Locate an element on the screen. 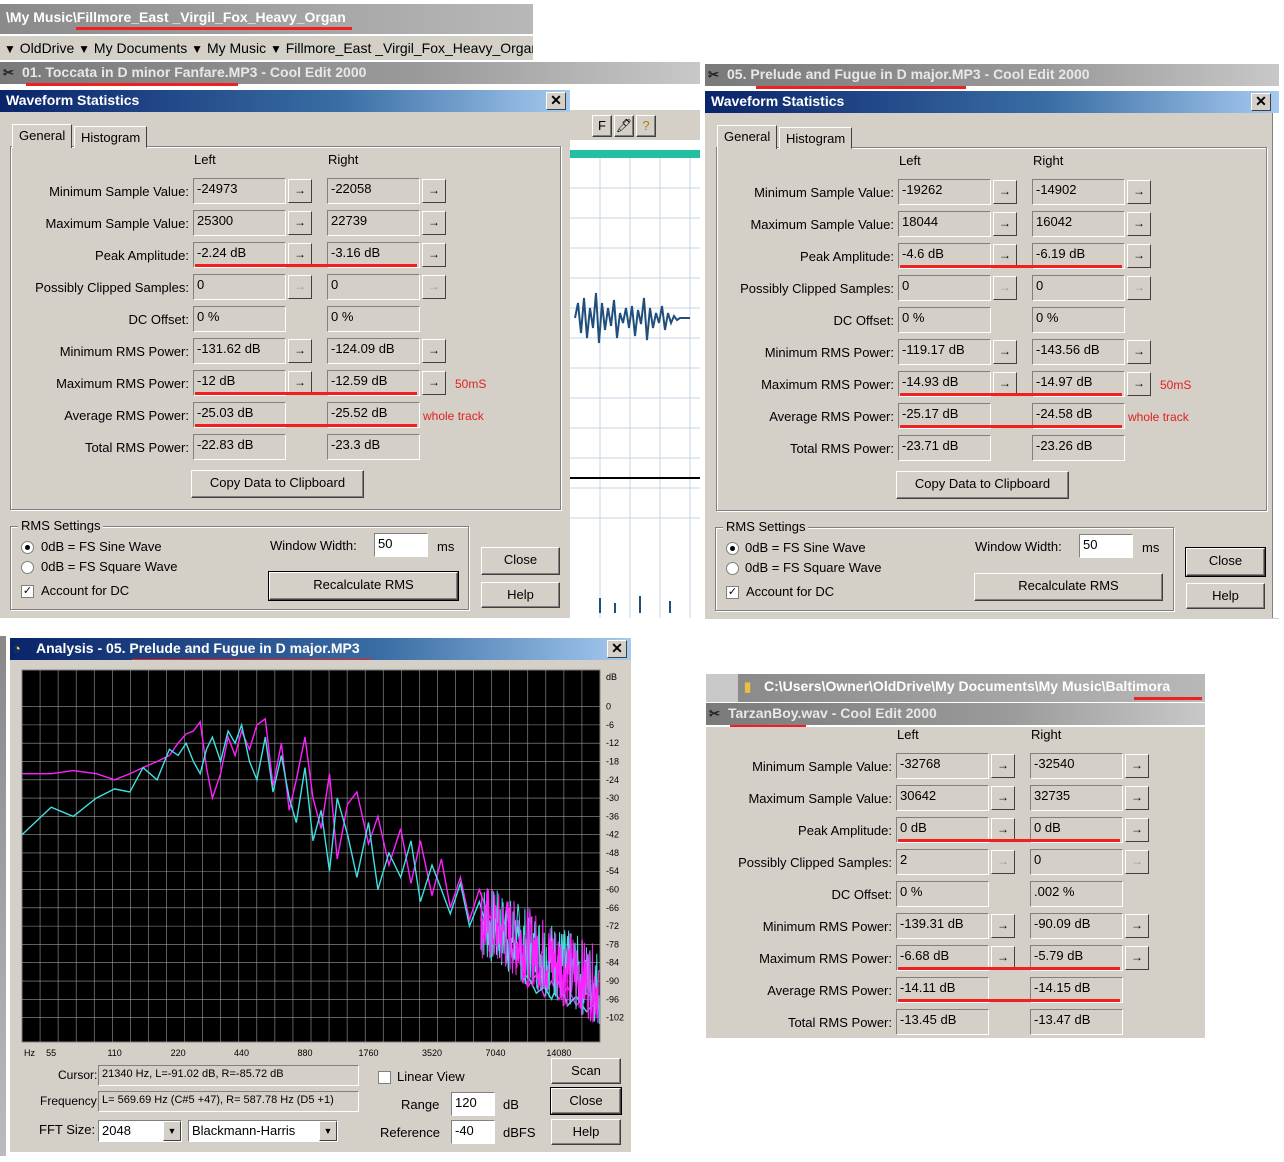  right-minimum-sample-value: -32540 is located at coordinates (1076, 766).